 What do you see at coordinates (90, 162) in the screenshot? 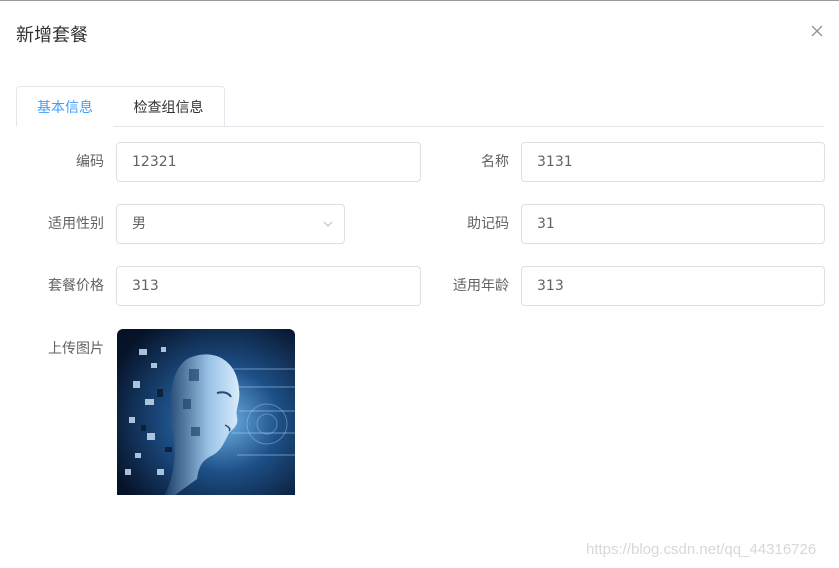
I see `code-label: 编码` at bounding box center [90, 162].